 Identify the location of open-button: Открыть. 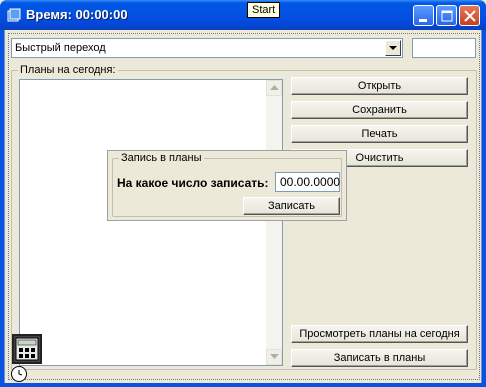
(379, 86).